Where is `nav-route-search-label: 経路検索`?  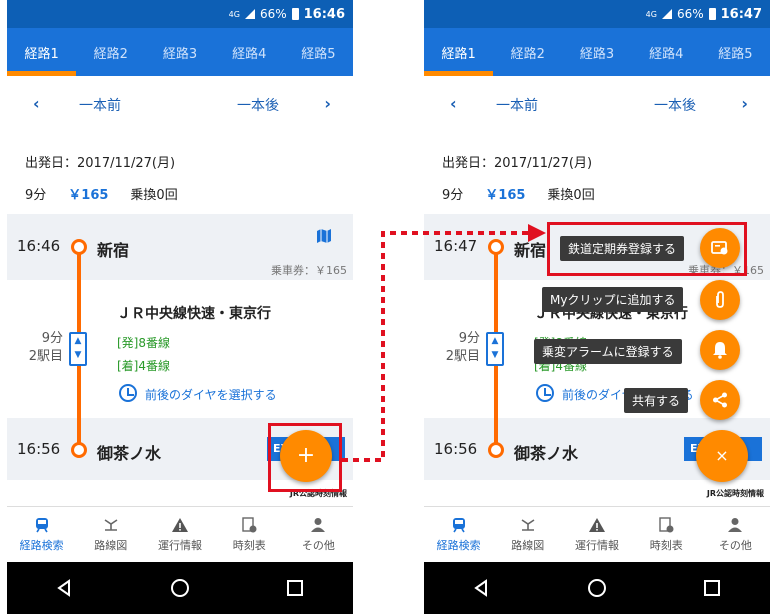 nav-route-search-label: 経路検索 is located at coordinates (458, 545).